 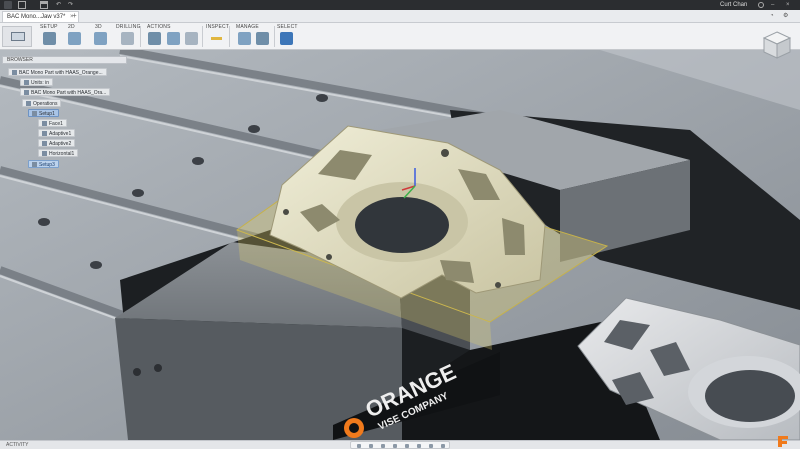 What do you see at coordinates (44, 154) in the screenshot?
I see `horizontal-op-icon` at bounding box center [44, 154].